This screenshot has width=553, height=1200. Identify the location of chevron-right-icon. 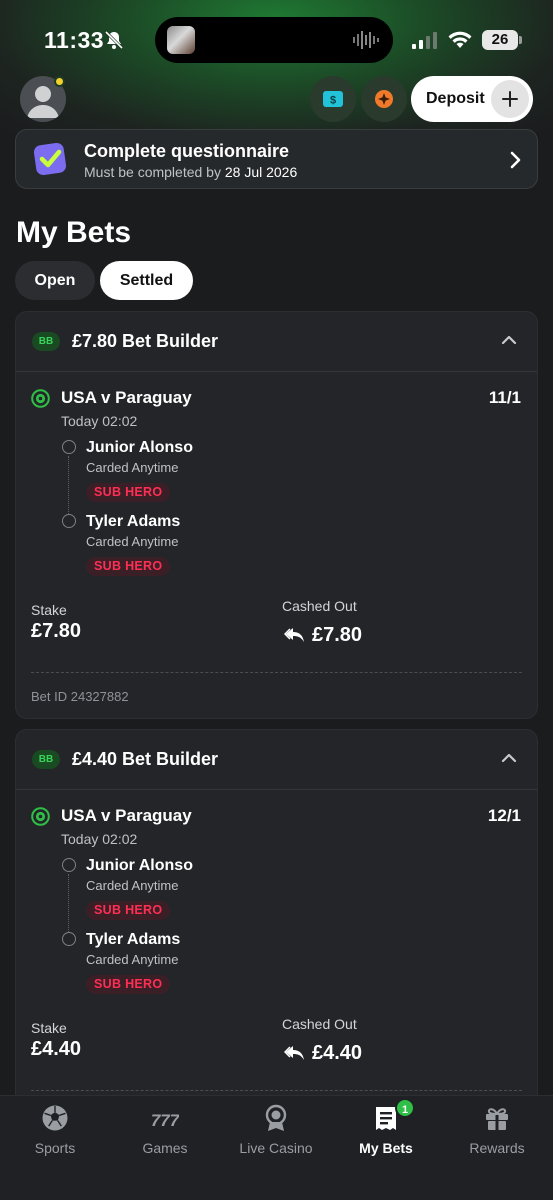
(515, 160).